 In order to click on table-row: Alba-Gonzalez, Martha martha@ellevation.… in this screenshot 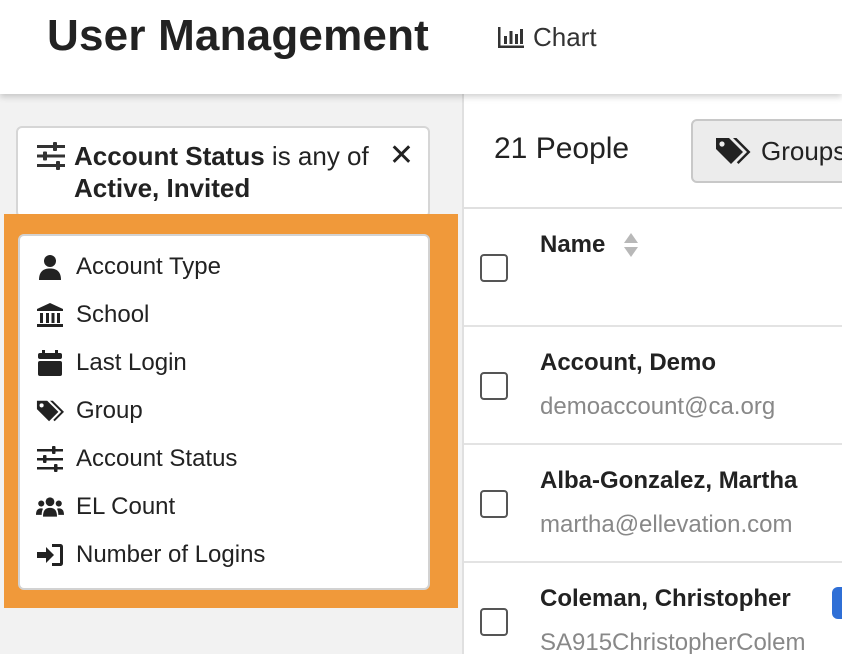, I will do `click(653, 504)`.